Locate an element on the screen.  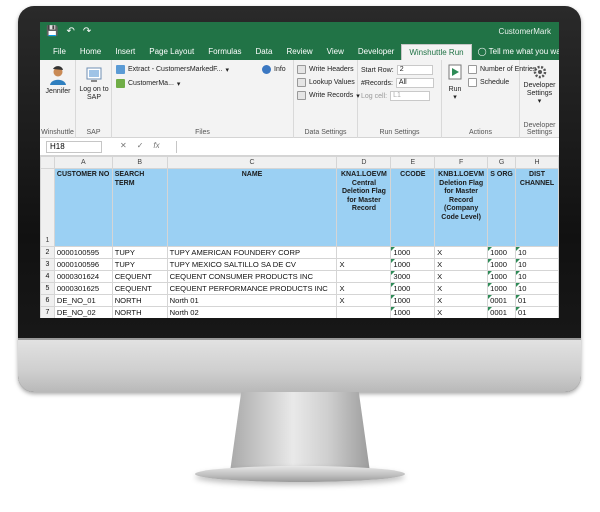
user-button: Jennifer is located at coordinates (58, 81).